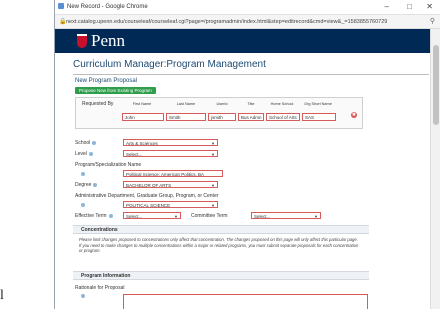 Image resolution: width=440 pixels, height=309 pixels. Describe the element at coordinates (436, 85) in the screenshot. I see `scrollbar-thumb` at that location.